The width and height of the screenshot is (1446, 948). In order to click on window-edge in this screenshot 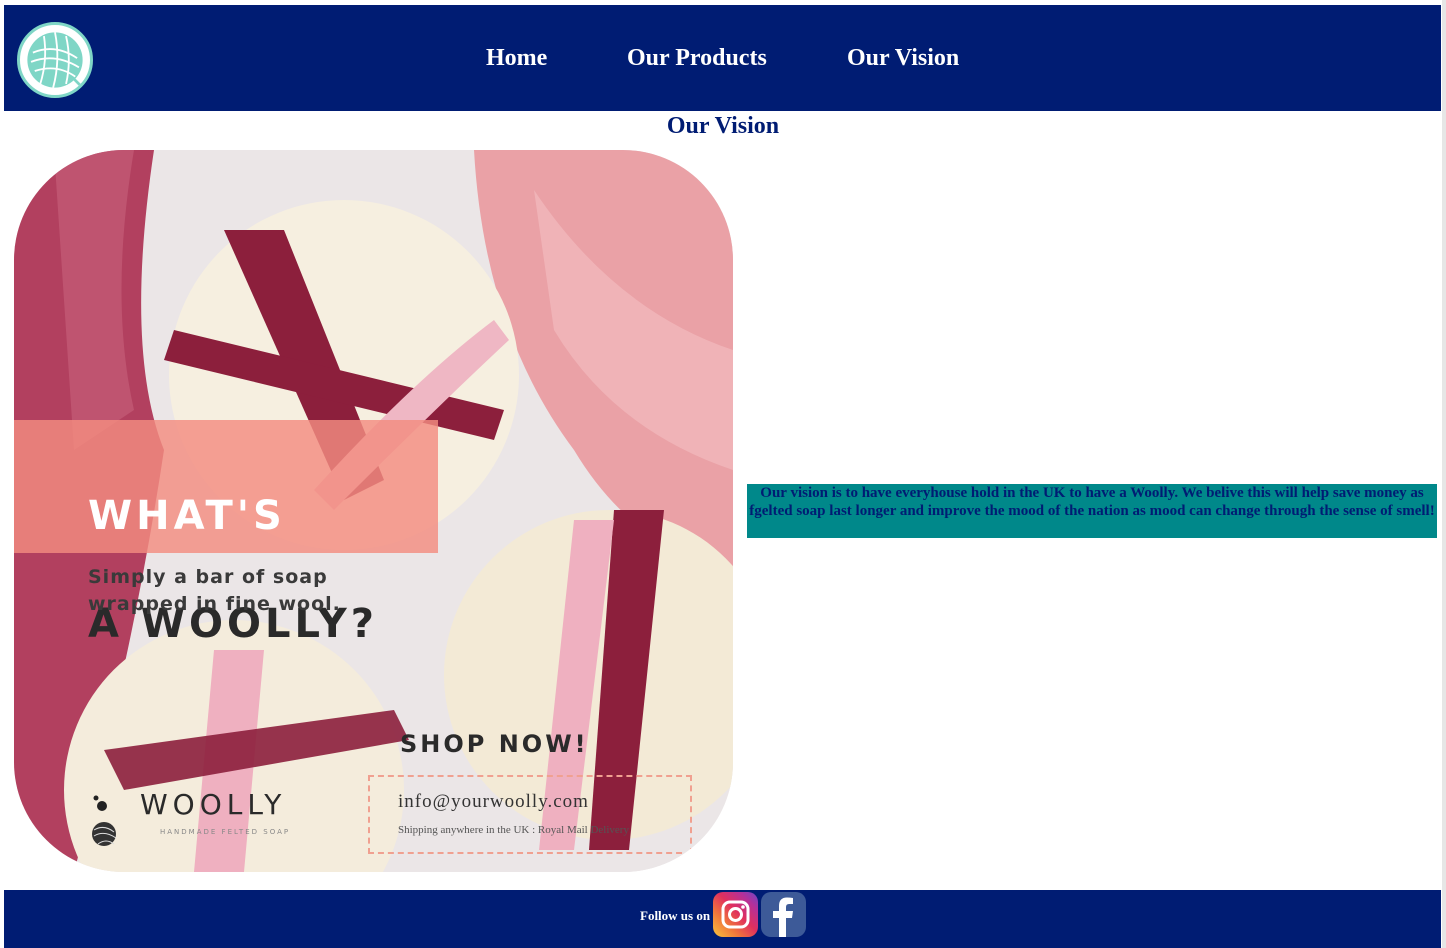, I will do `click(1444, 474)`.